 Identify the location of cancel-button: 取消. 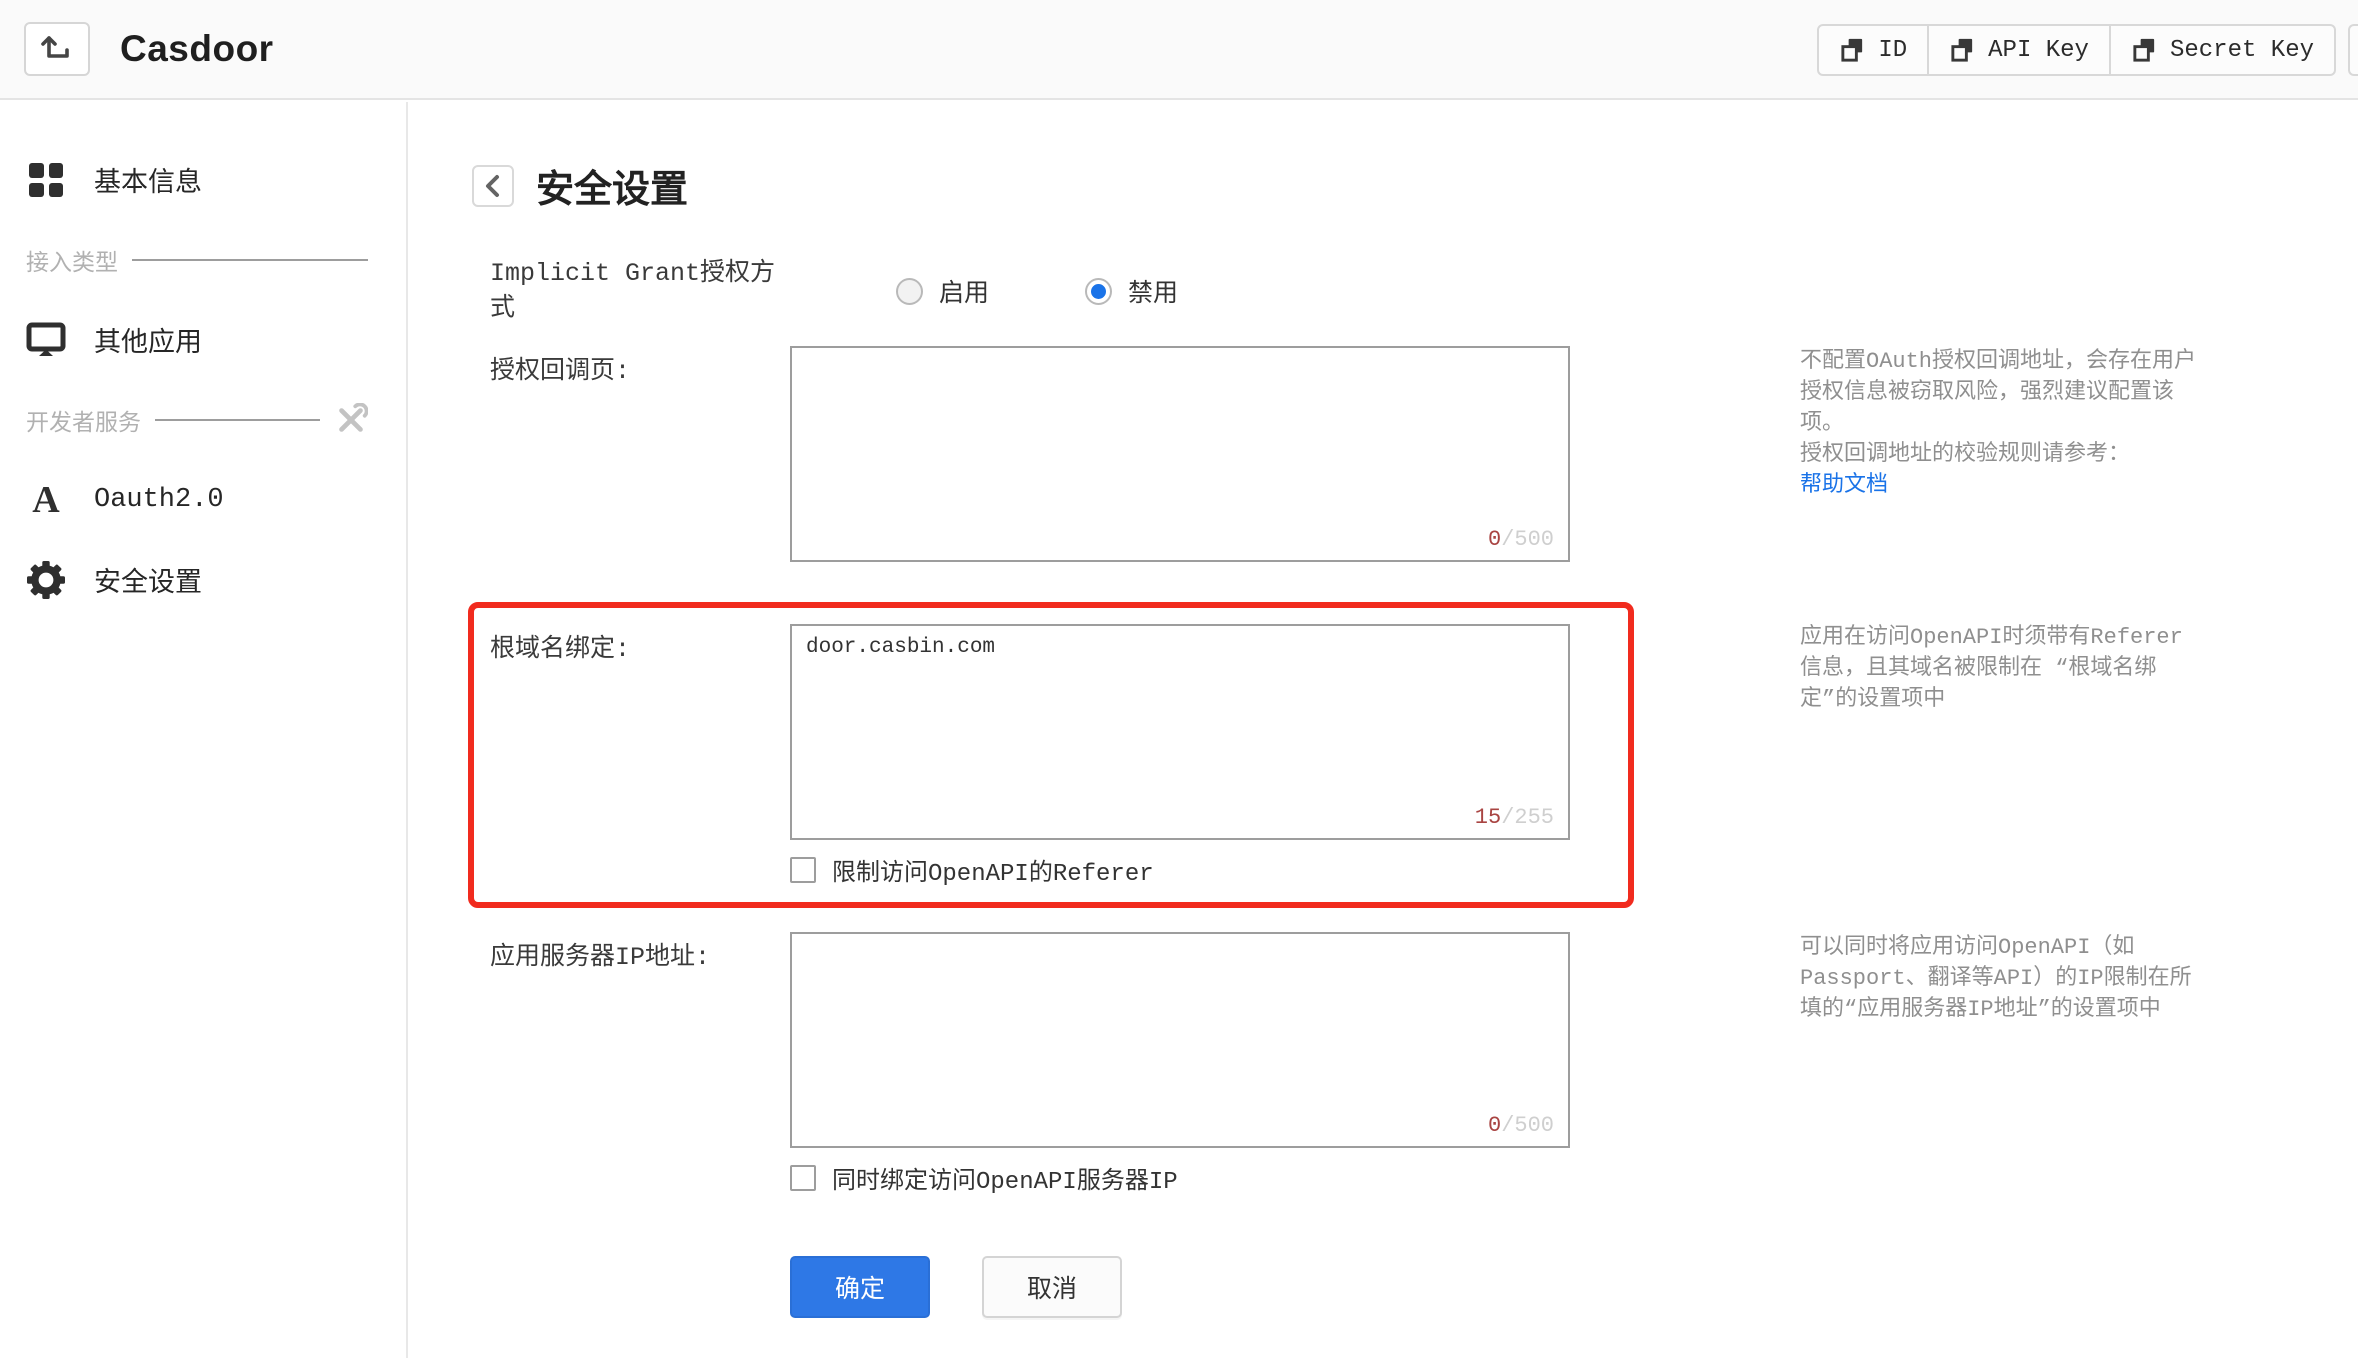
(1052, 1287).